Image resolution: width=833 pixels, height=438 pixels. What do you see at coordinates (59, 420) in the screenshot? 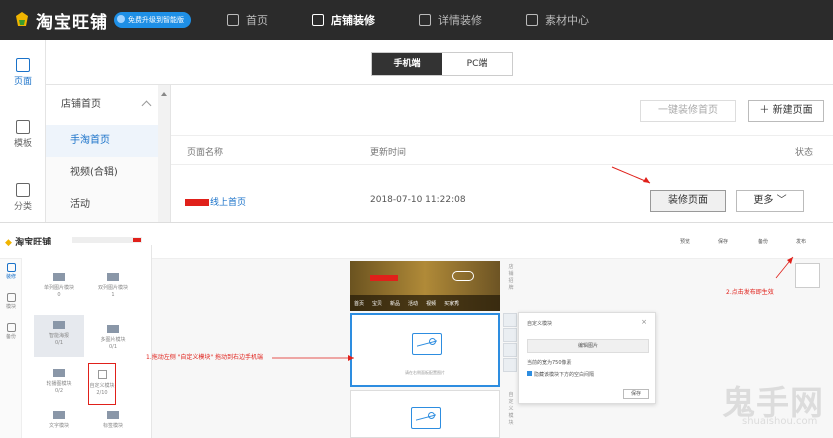
I see `module-text: 文字模块` at bounding box center [59, 420].